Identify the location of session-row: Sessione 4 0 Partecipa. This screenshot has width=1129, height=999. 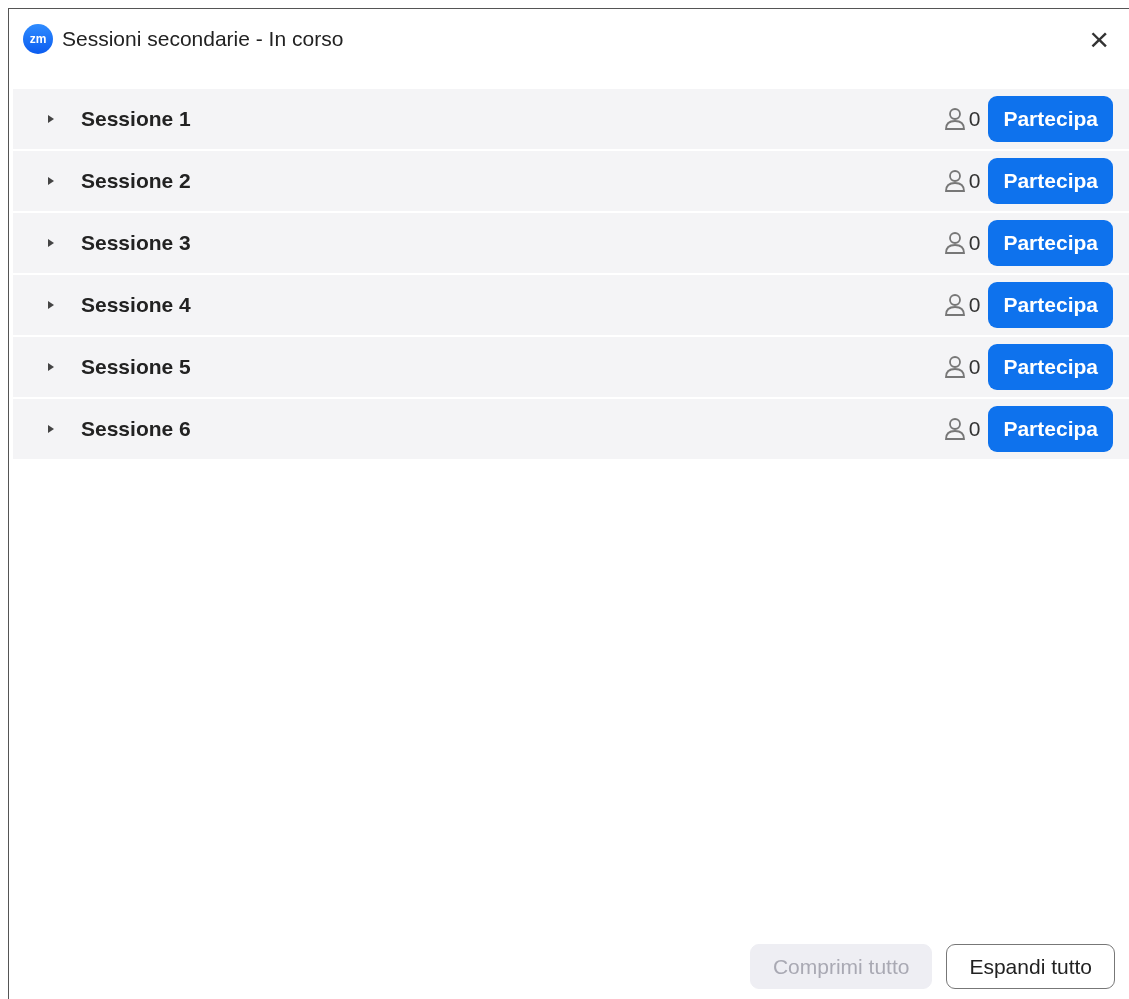
(571, 306).